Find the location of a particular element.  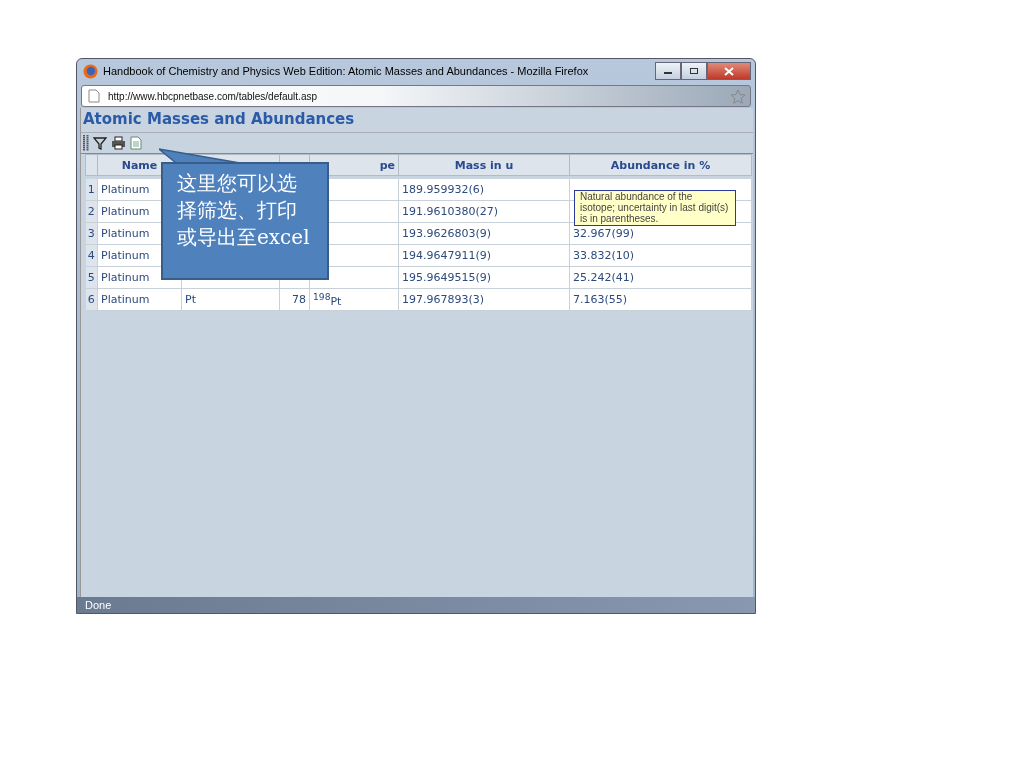

table-cell: 193.9626803(9) is located at coordinates (447, 233).